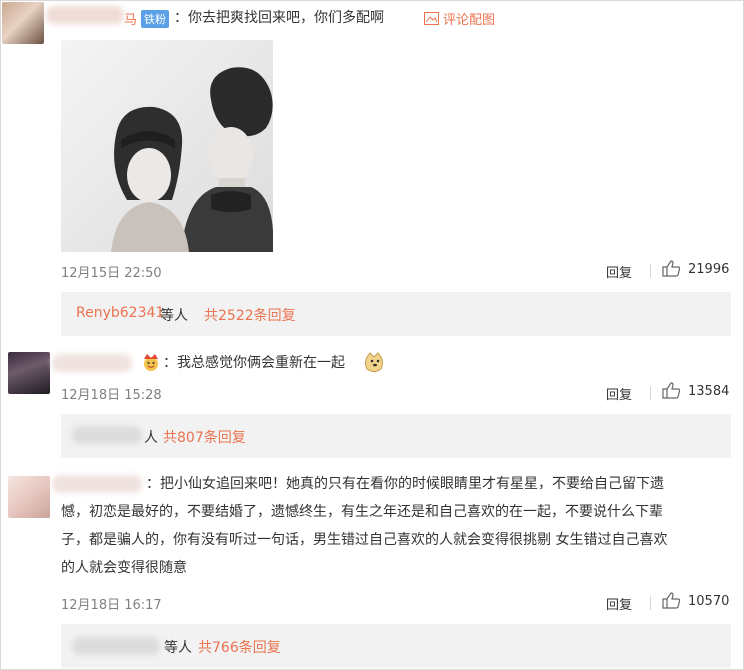  Describe the element at coordinates (151, 438) in the screenshot. I see `reply-thread-middle: 人` at that location.